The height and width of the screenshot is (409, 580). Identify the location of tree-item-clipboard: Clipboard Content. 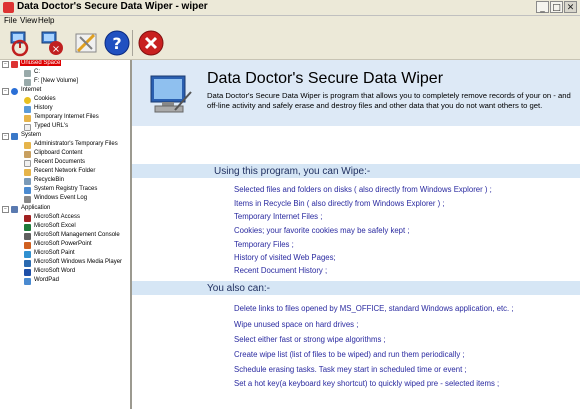
(58, 153).